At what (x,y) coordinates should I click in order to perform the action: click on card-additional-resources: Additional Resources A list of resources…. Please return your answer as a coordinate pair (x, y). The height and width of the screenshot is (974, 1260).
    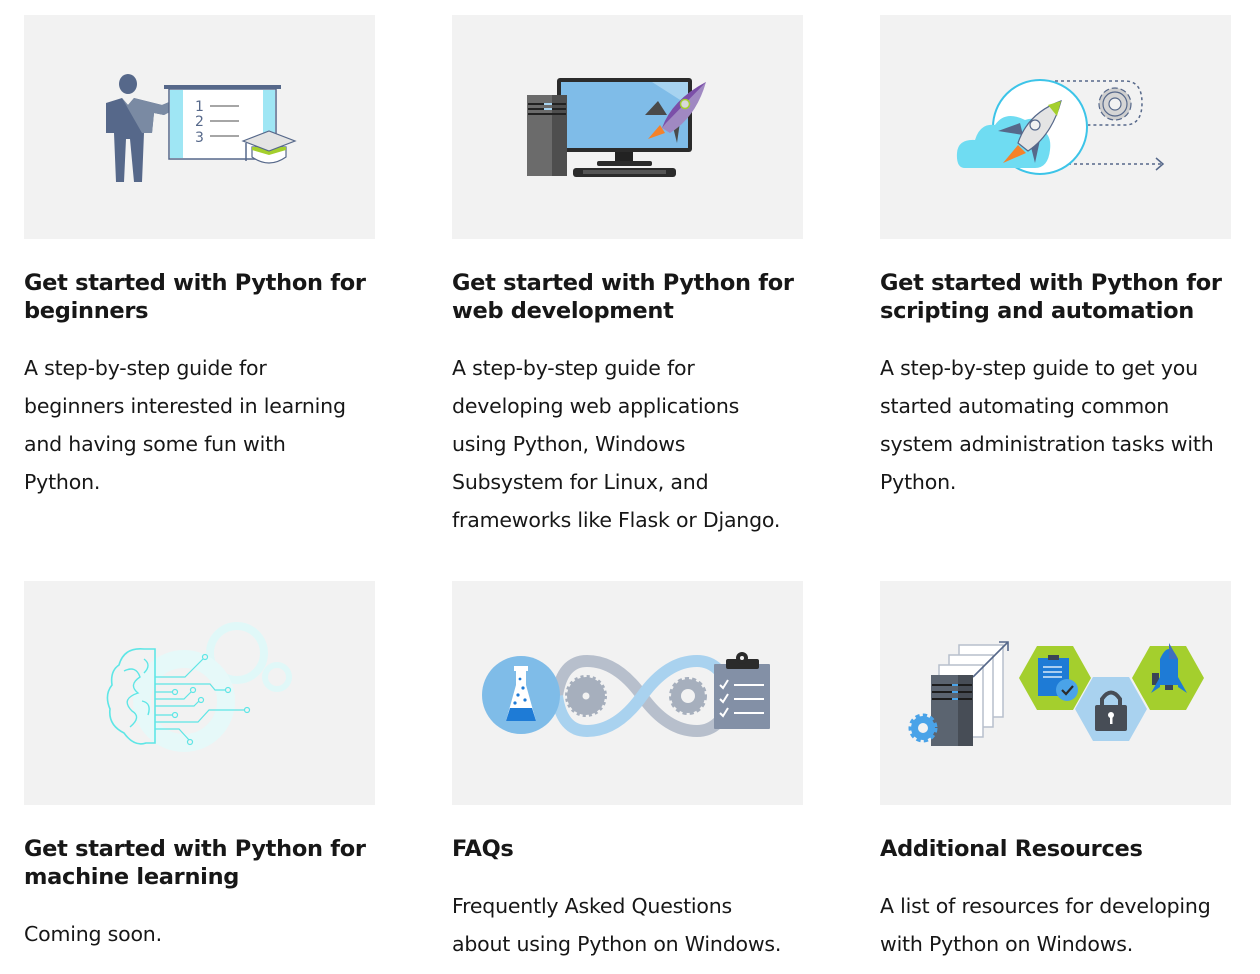
    Looking at the image, I should click on (1055, 768).